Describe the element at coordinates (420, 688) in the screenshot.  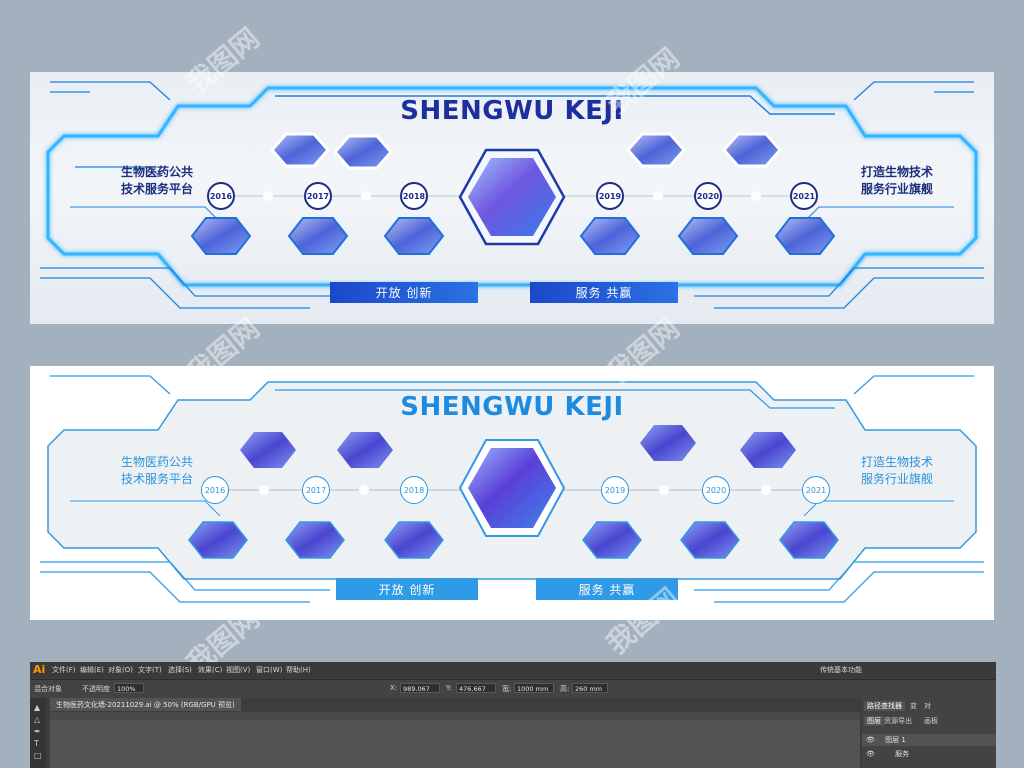
I see `x-field: 989.067` at that location.